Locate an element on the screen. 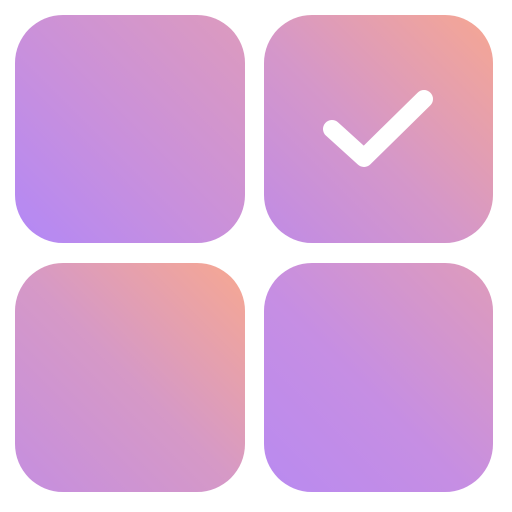  checkmark-icon is located at coordinates (378, 128).